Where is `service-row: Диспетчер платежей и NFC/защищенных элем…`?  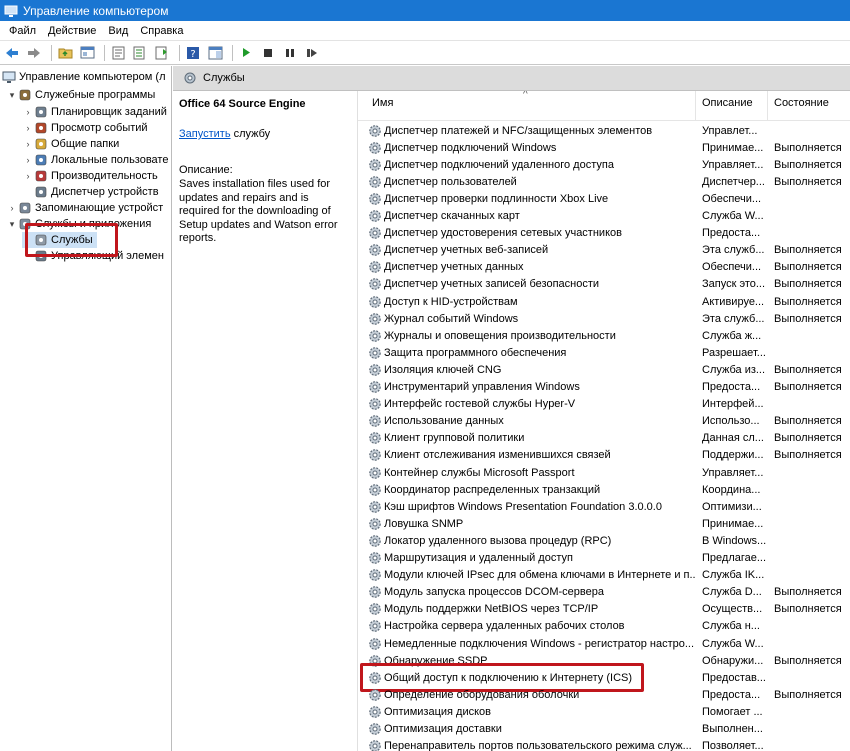
service-row: Диспетчер платежей и NFC/защищенных элем… is located at coordinates (604, 130).